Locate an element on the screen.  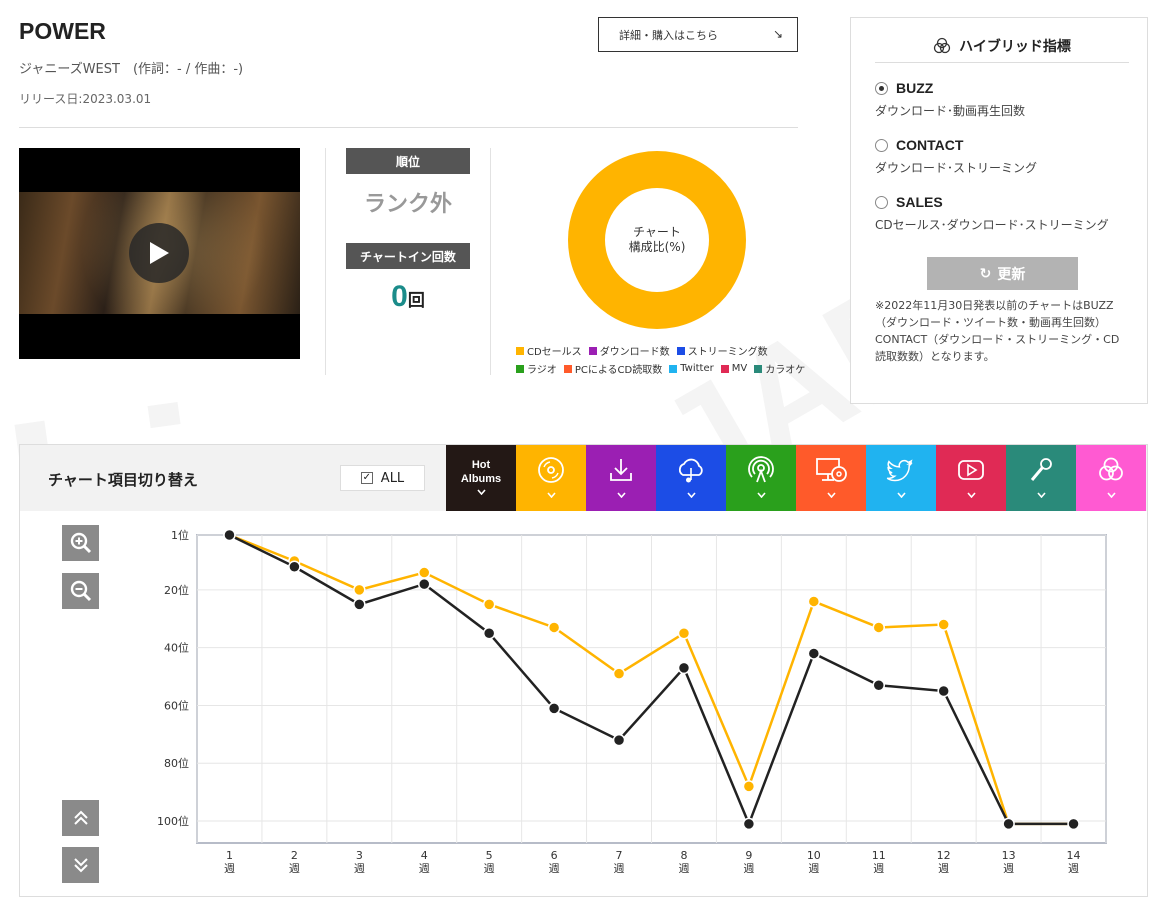
y-tick-label: 80位 is located at coordinates (176, 763).